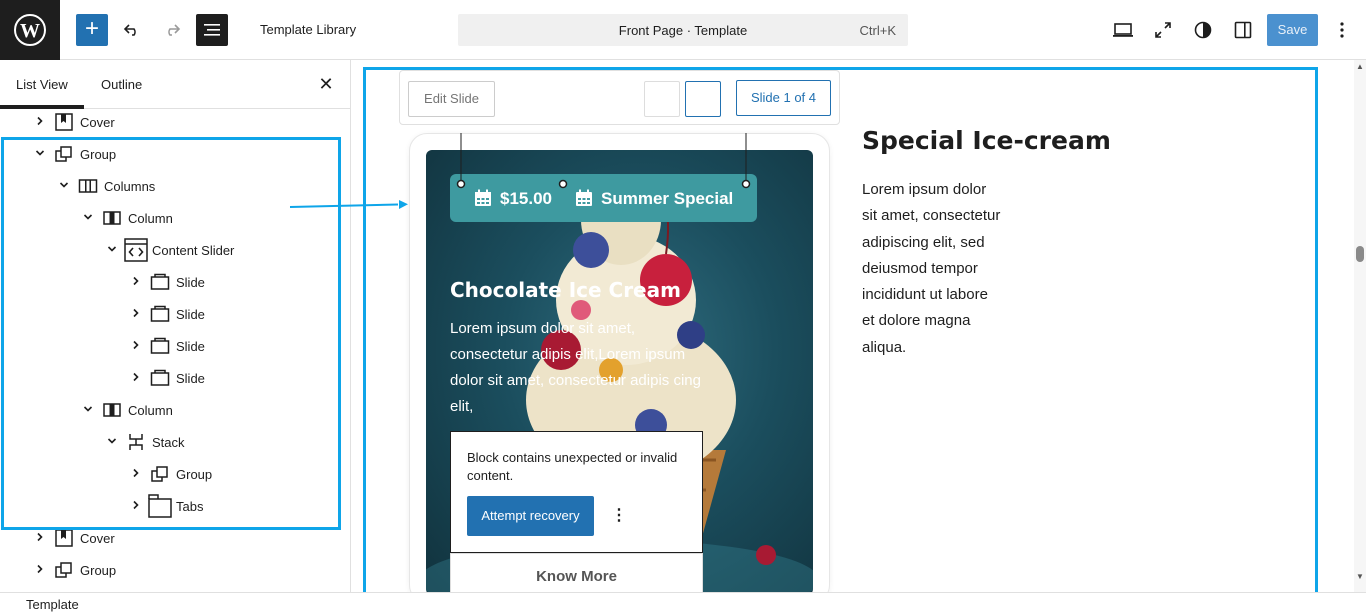 The width and height of the screenshot is (1366, 615). What do you see at coordinates (193, 250) in the screenshot?
I see `list-view-item-label: Content Slider` at bounding box center [193, 250].